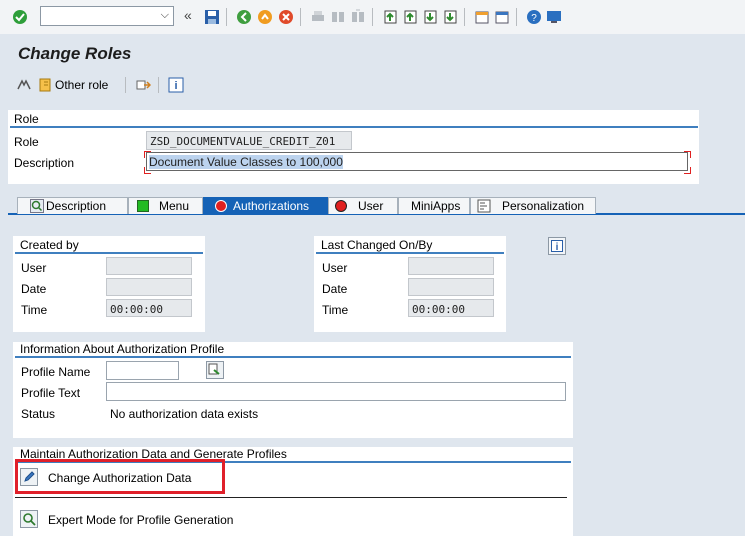  What do you see at coordinates (249, 140) in the screenshot?
I see `role-field: ZSD_DOCUMENTVALUE_CREDIT_Z01` at bounding box center [249, 140].